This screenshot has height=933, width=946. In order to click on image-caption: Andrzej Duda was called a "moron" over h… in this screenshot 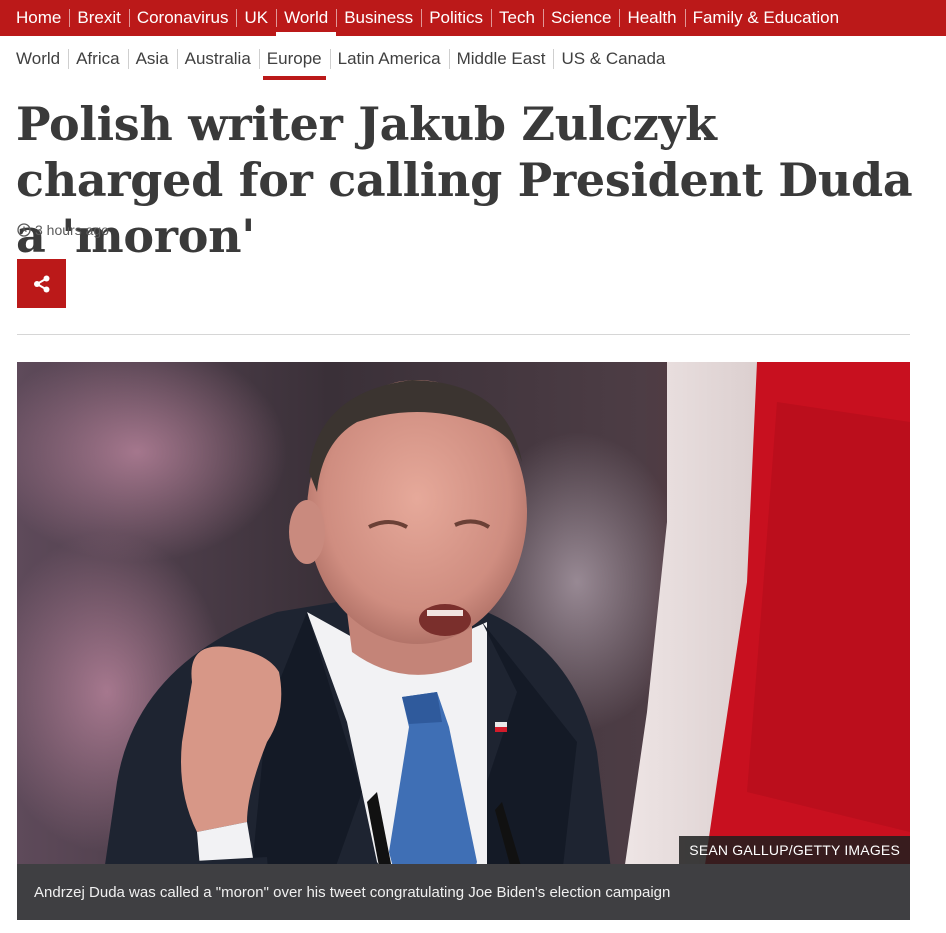, I will do `click(463, 892)`.